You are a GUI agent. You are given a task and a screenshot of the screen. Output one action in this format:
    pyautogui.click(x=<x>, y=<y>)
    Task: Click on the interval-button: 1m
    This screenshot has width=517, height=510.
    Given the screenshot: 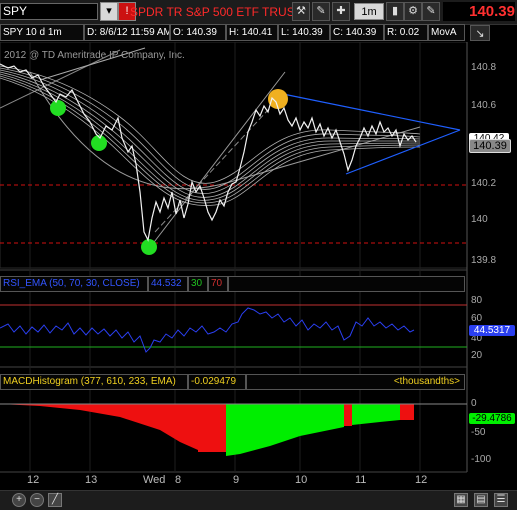 What is the action you would take?
    pyautogui.click(x=369, y=11)
    